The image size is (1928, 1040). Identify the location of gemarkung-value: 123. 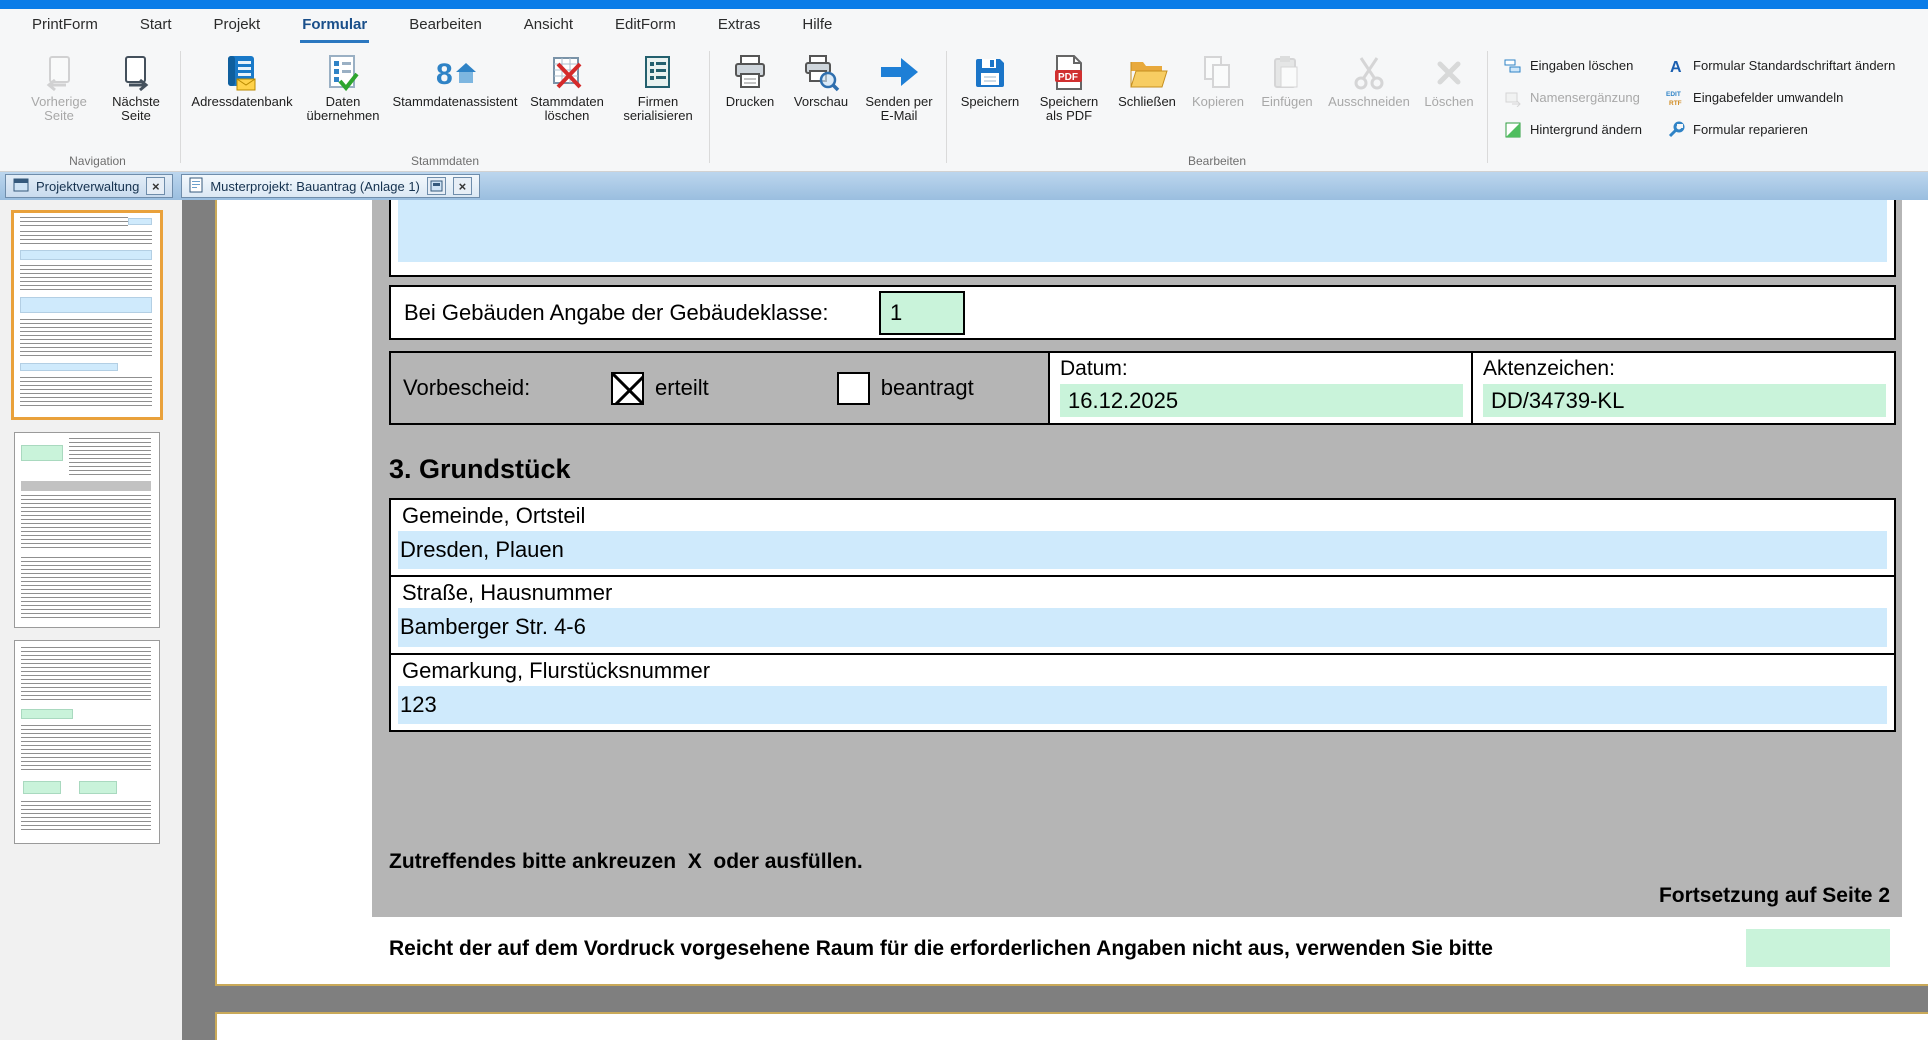
(418, 704).